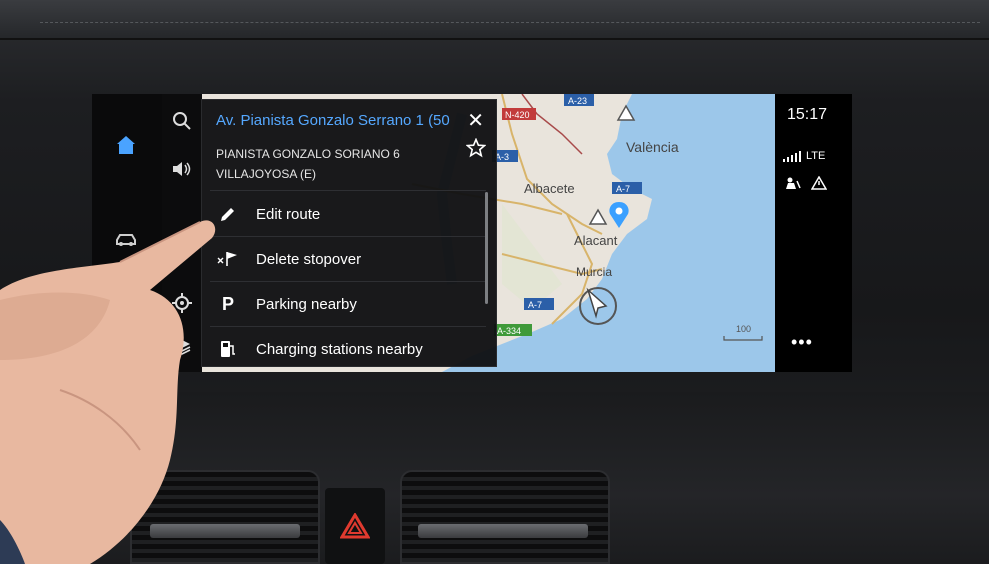 The image size is (989, 564). What do you see at coordinates (743, 329) in the screenshot?
I see `svg-text: 100` at bounding box center [743, 329].